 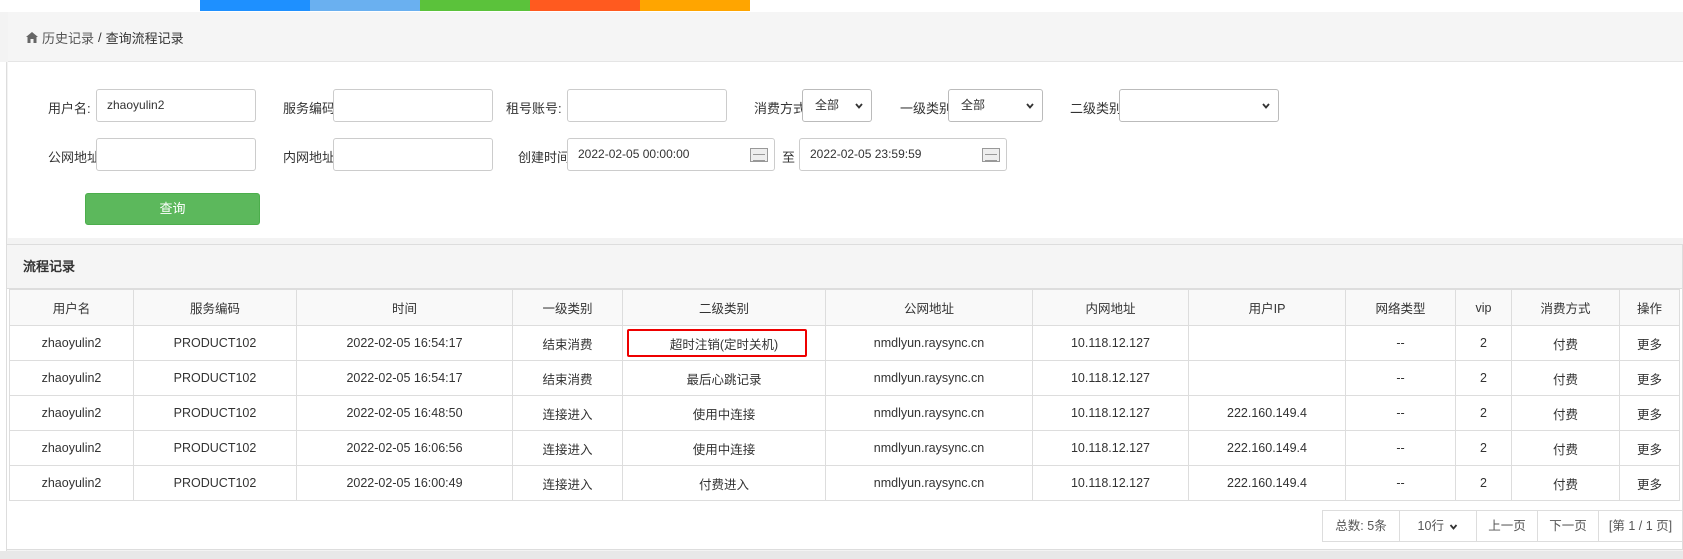 What do you see at coordinates (404, 448) in the screenshot?
I see `cell-time: 2022-02-05 16:06:56` at bounding box center [404, 448].